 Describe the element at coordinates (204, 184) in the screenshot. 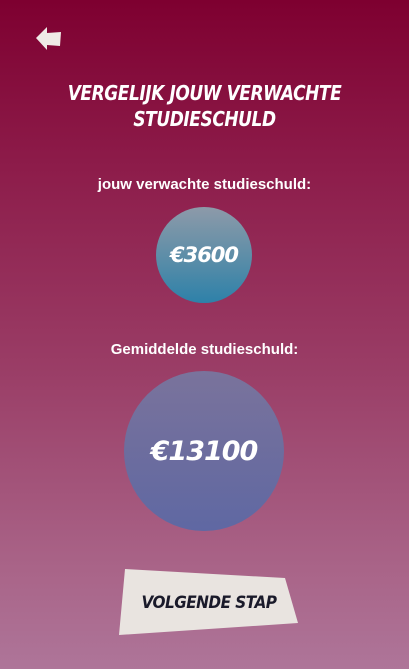

I see `expected-debt-label: jouw verwachte studieschuld:` at that location.